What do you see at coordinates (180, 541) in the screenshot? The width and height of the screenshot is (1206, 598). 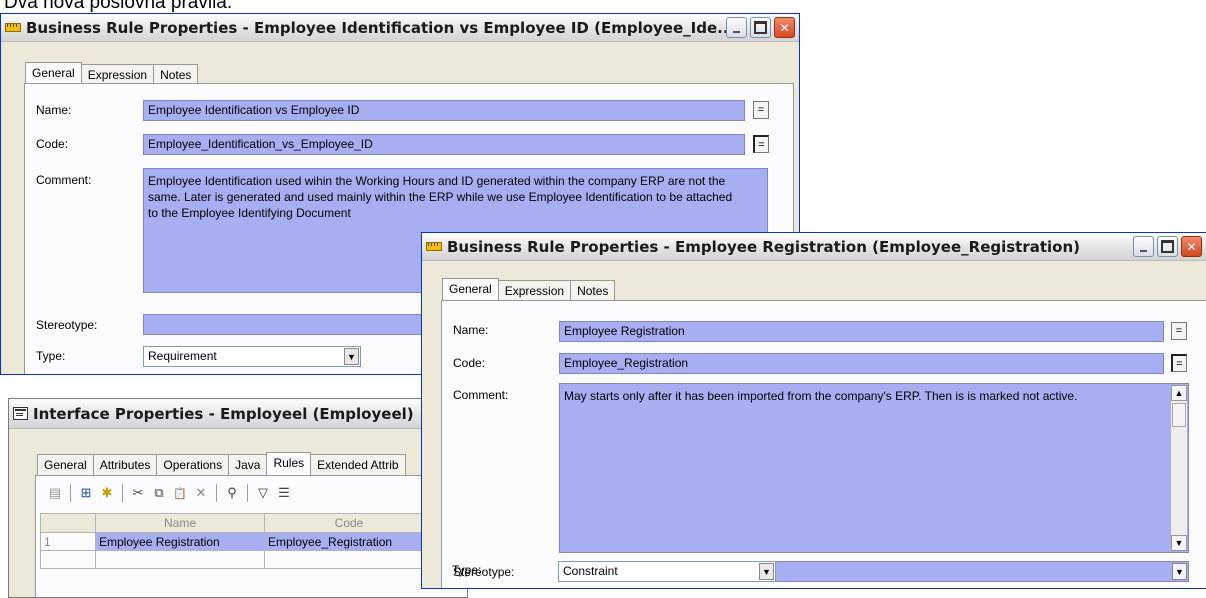 I see `row-name: Employee Registration` at bounding box center [180, 541].